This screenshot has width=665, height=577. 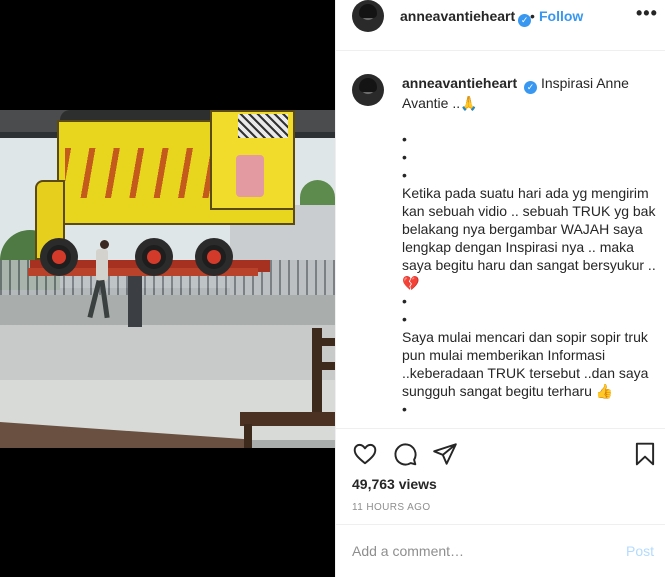 What do you see at coordinates (561, 16) in the screenshot?
I see `follow-button: Follow` at bounding box center [561, 16].